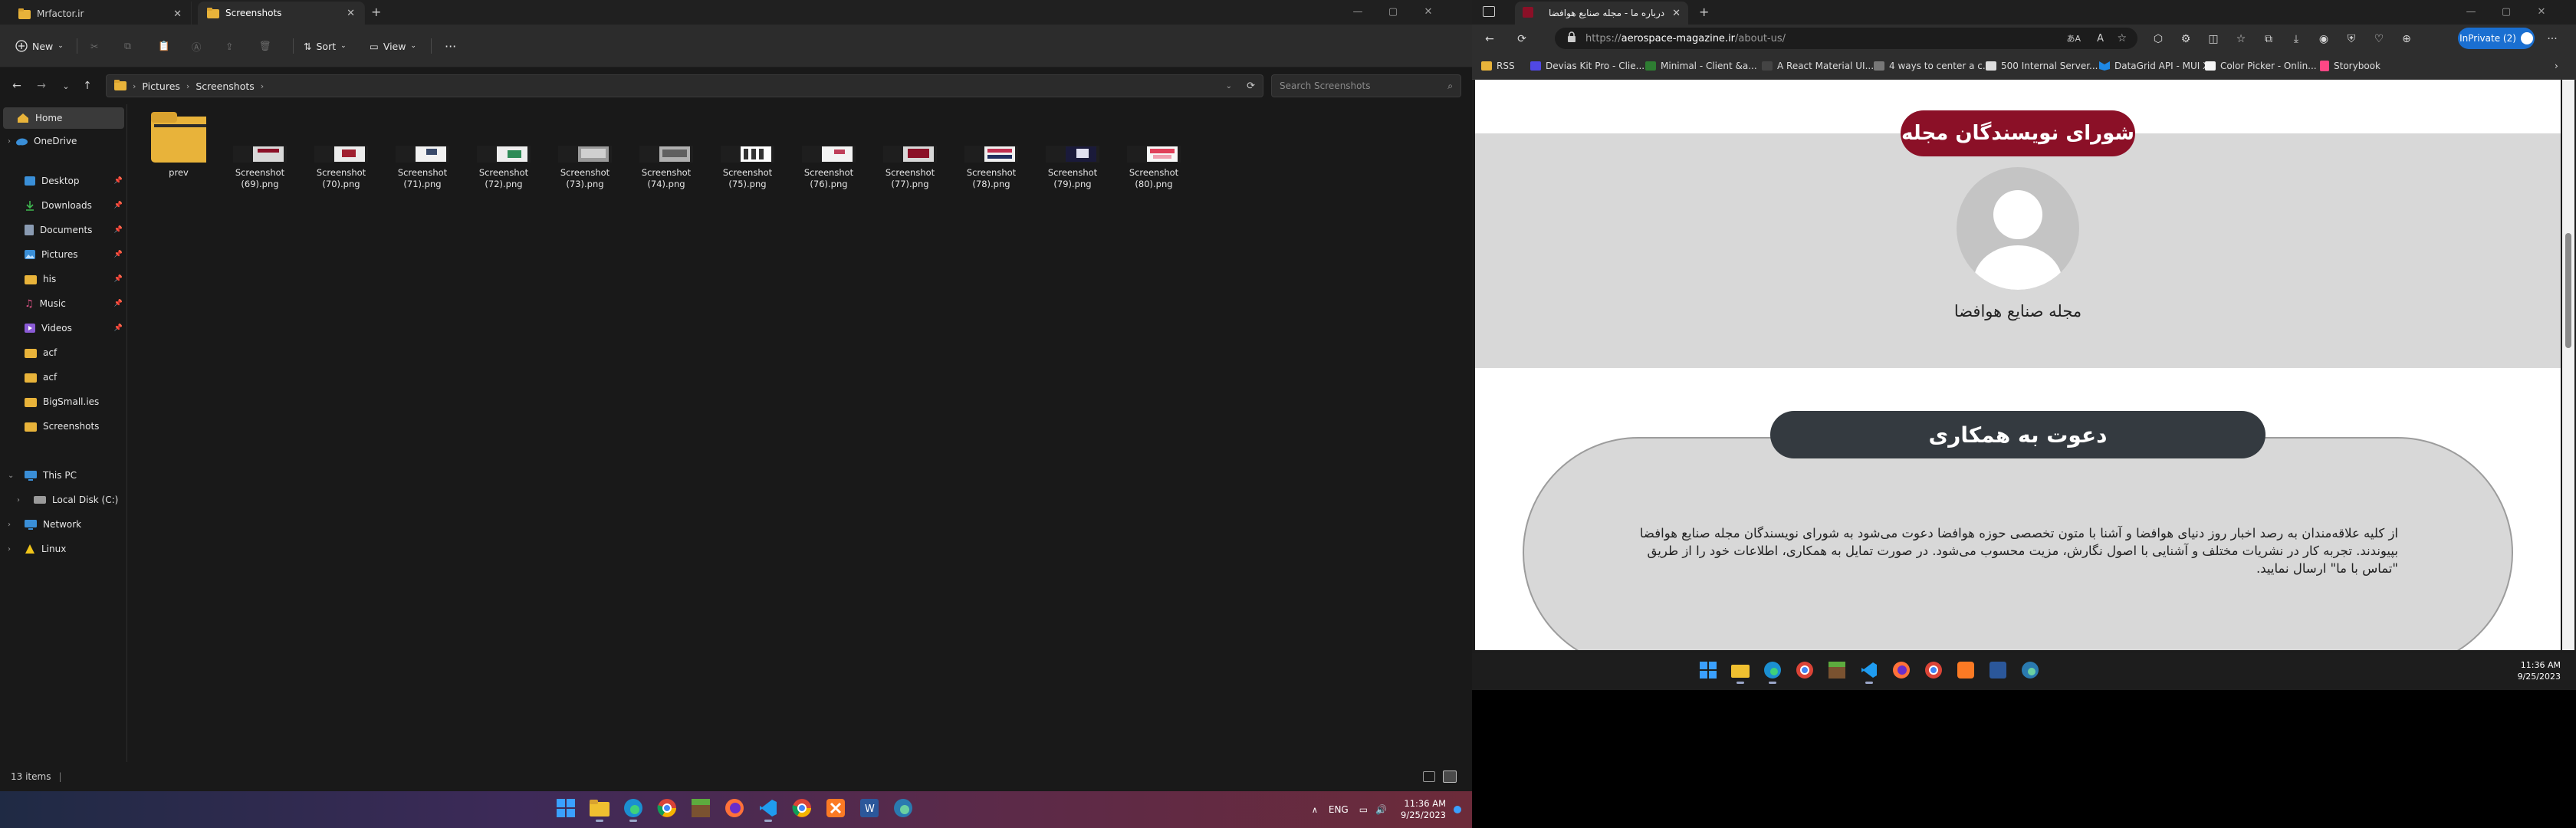  What do you see at coordinates (281, 14) in the screenshot?
I see `tab-screenshots: Screenshots ✕` at bounding box center [281, 14].